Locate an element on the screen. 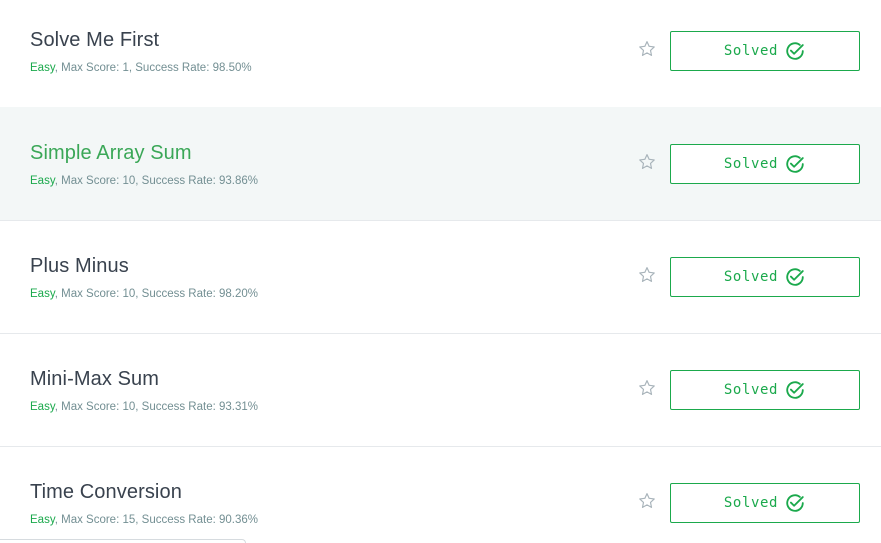  challenge-title: Solve Me First is located at coordinates (94, 40).